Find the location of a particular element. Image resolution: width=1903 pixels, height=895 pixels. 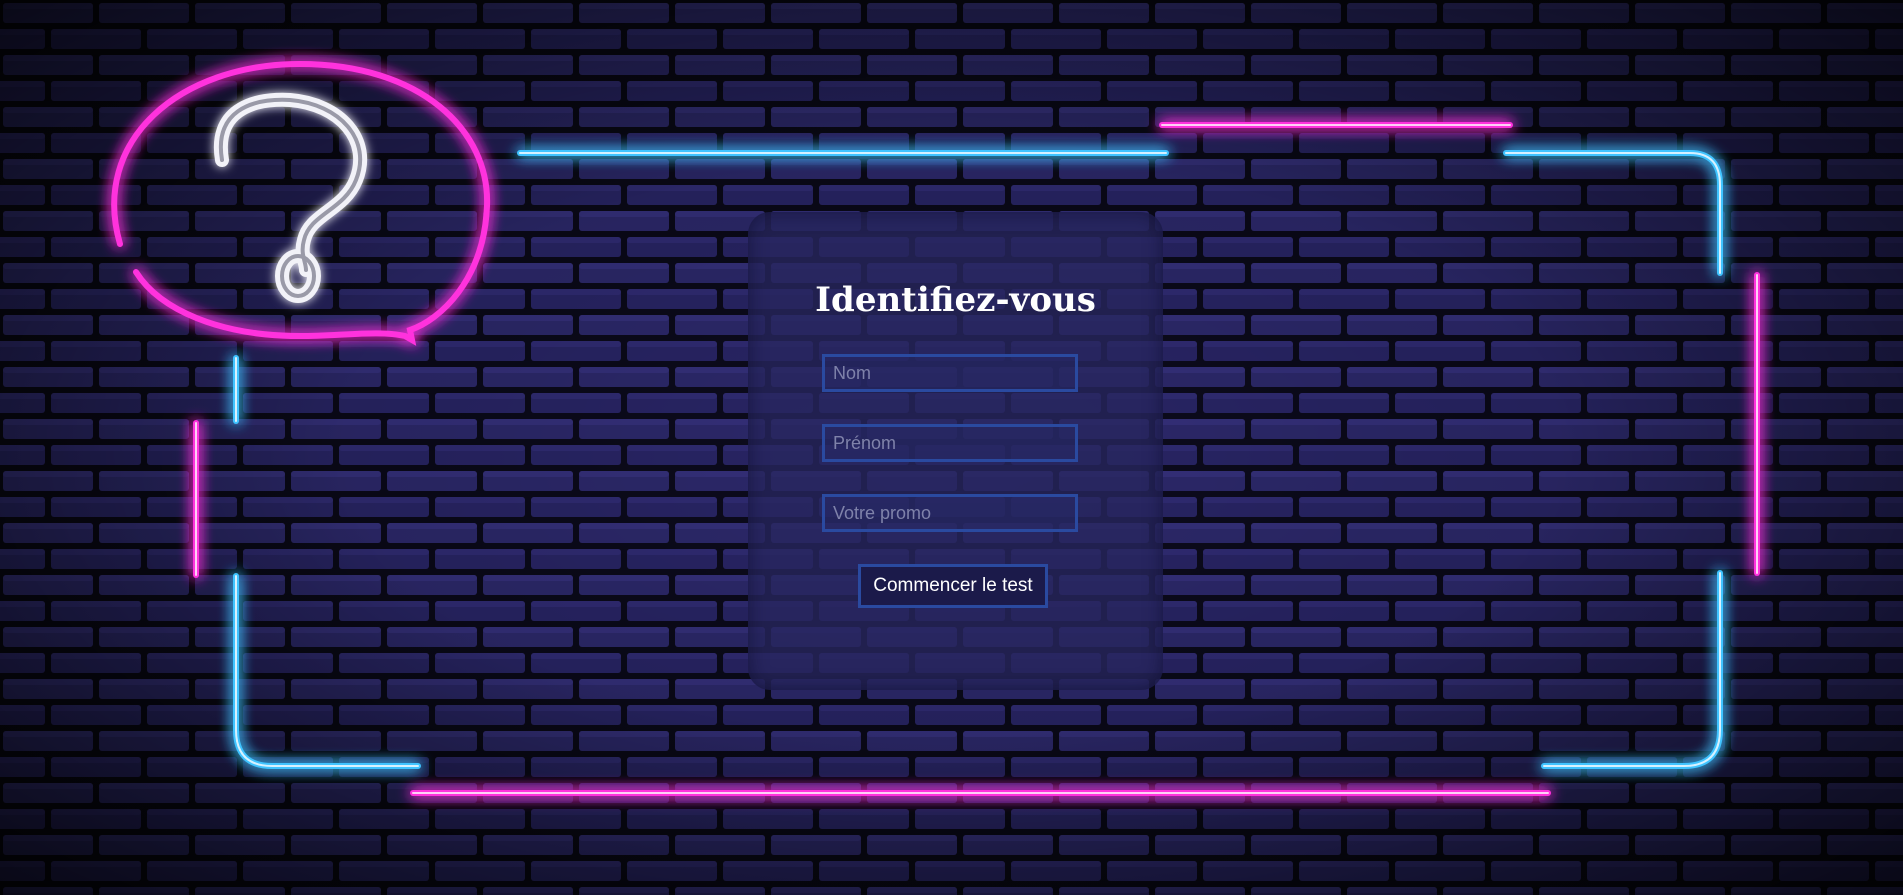

nom-input is located at coordinates (950, 373).